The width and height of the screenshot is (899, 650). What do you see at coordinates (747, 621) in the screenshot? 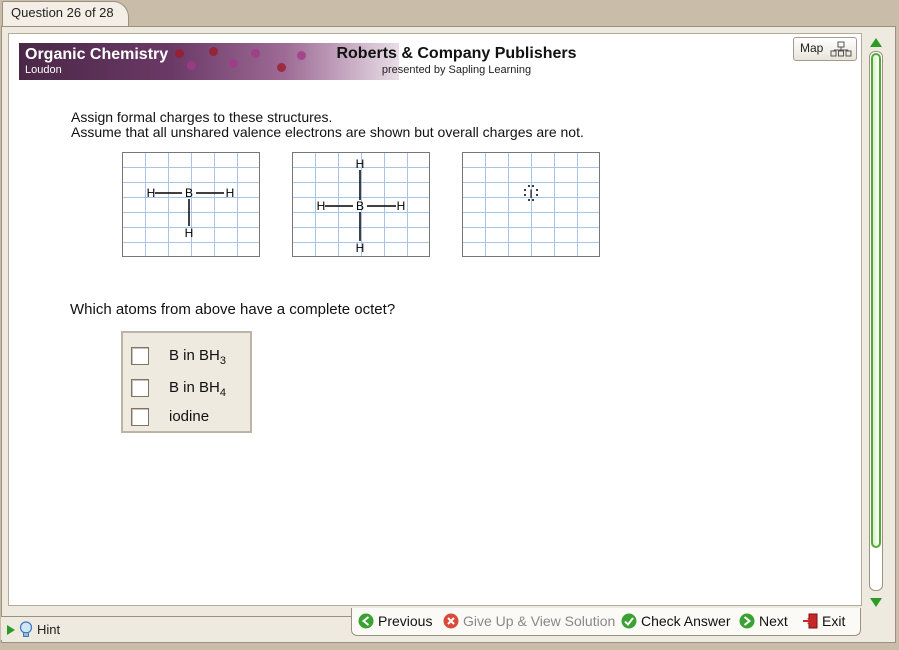
I see `forward-arrow-icon` at bounding box center [747, 621].